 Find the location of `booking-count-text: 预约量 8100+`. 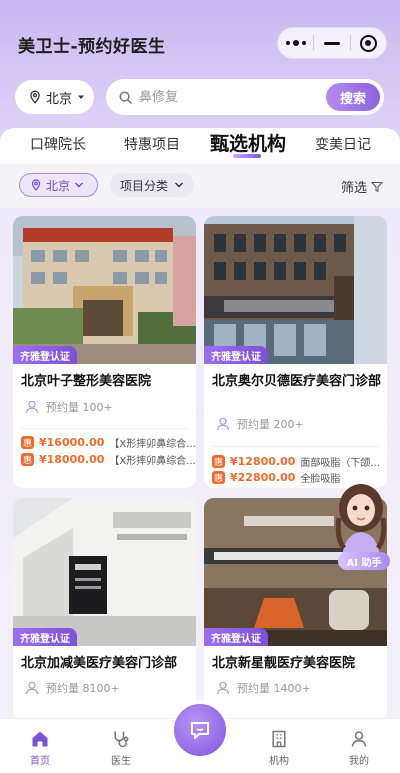

booking-count-text: 预约量 8100+ is located at coordinates (83, 688).